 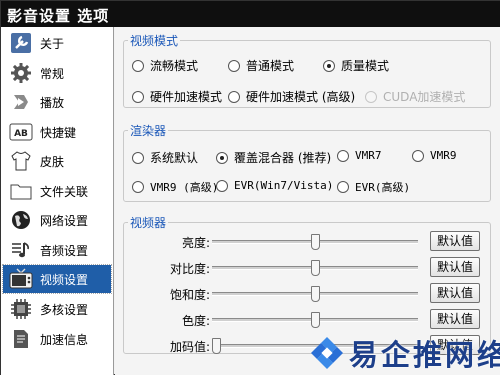 What do you see at coordinates (455, 293) in the screenshot?
I see `saturation-reset-button: 默认值` at bounding box center [455, 293].